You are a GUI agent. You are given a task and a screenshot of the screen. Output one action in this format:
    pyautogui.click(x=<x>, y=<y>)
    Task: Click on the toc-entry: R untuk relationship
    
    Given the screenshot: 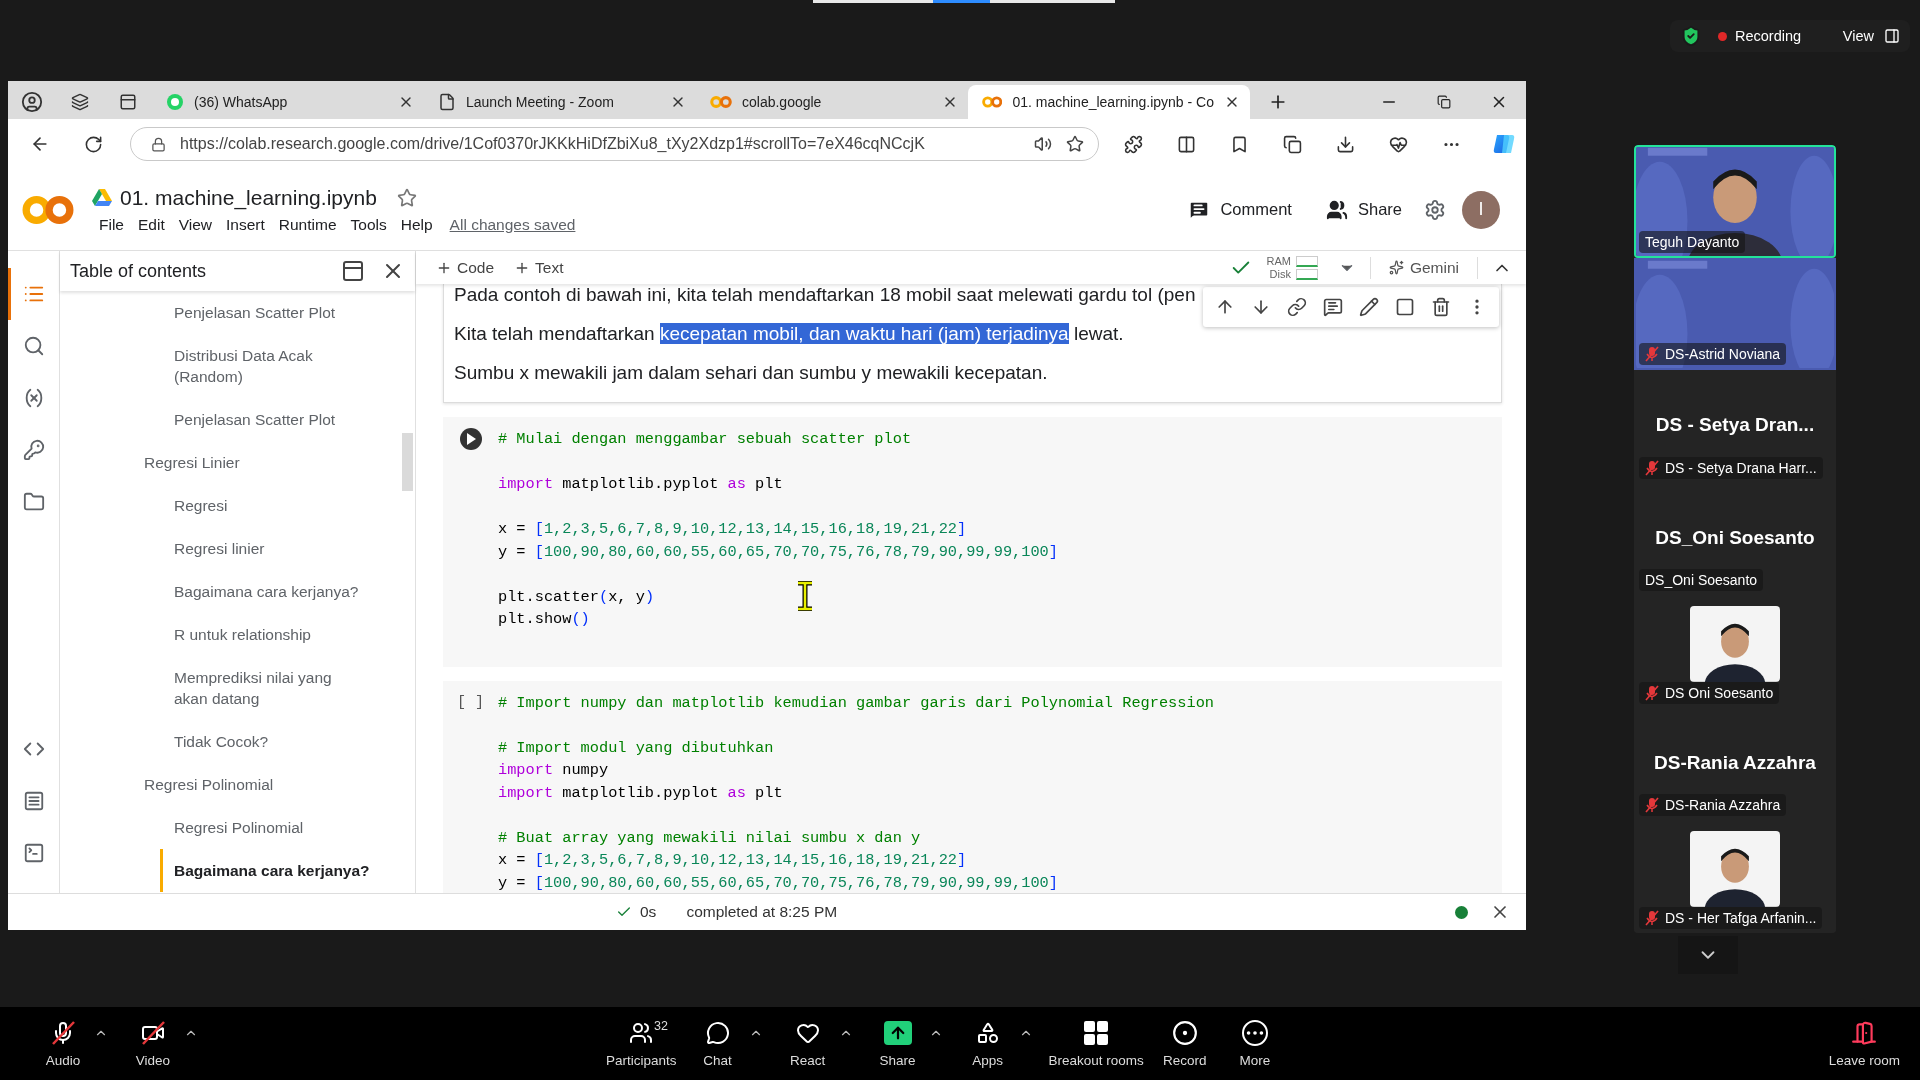 What is the action you would take?
    pyautogui.click(x=242, y=634)
    